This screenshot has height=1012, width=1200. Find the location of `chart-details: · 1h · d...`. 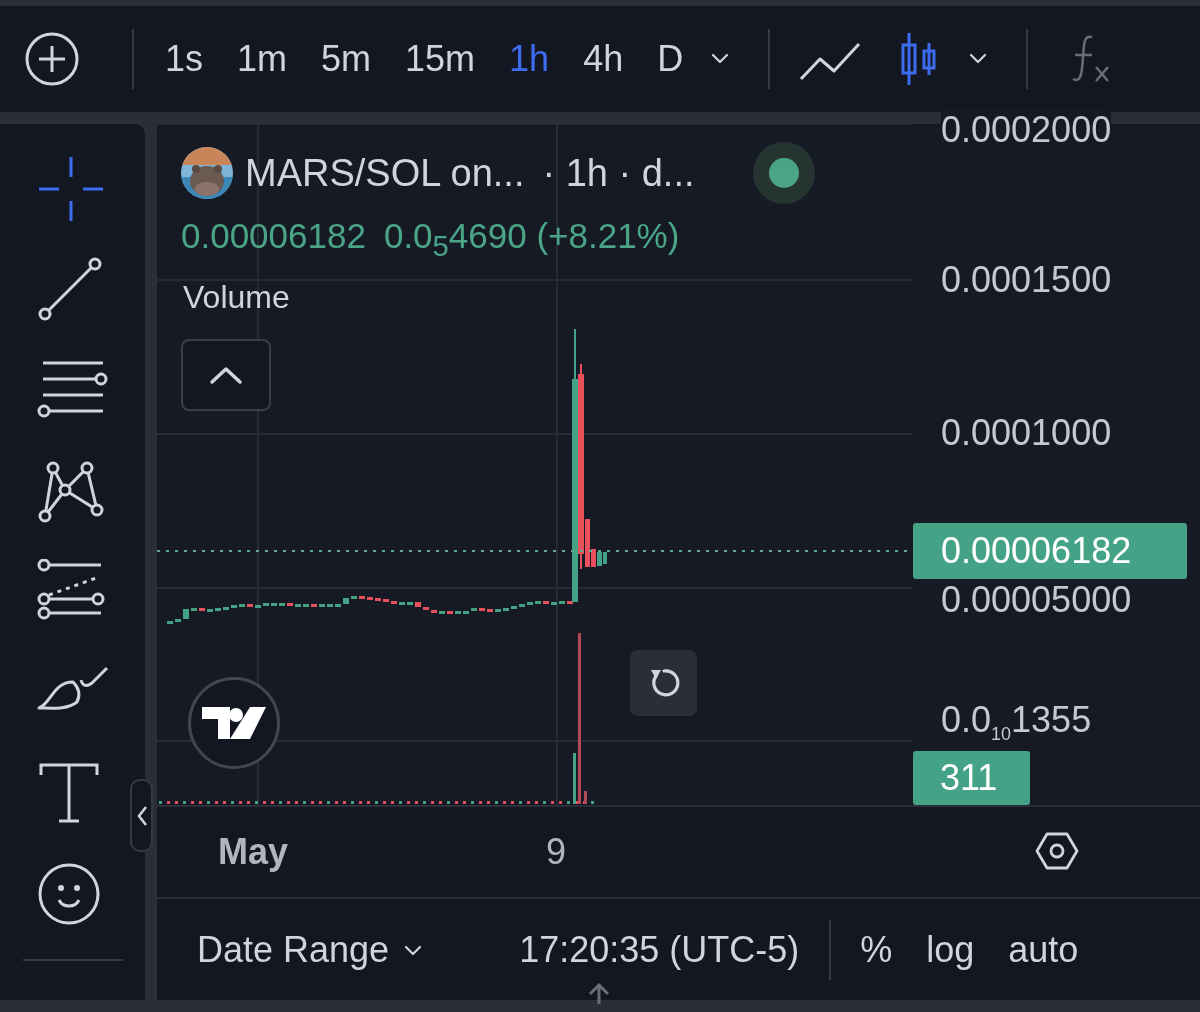

chart-details: · 1h · d... is located at coordinates (618, 173).